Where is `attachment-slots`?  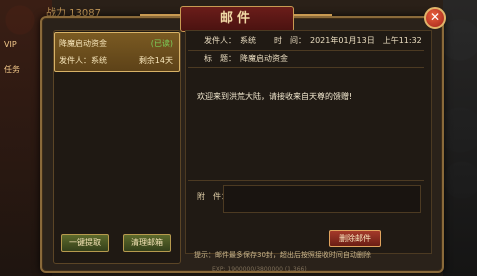 attachment-slots is located at coordinates (322, 199).